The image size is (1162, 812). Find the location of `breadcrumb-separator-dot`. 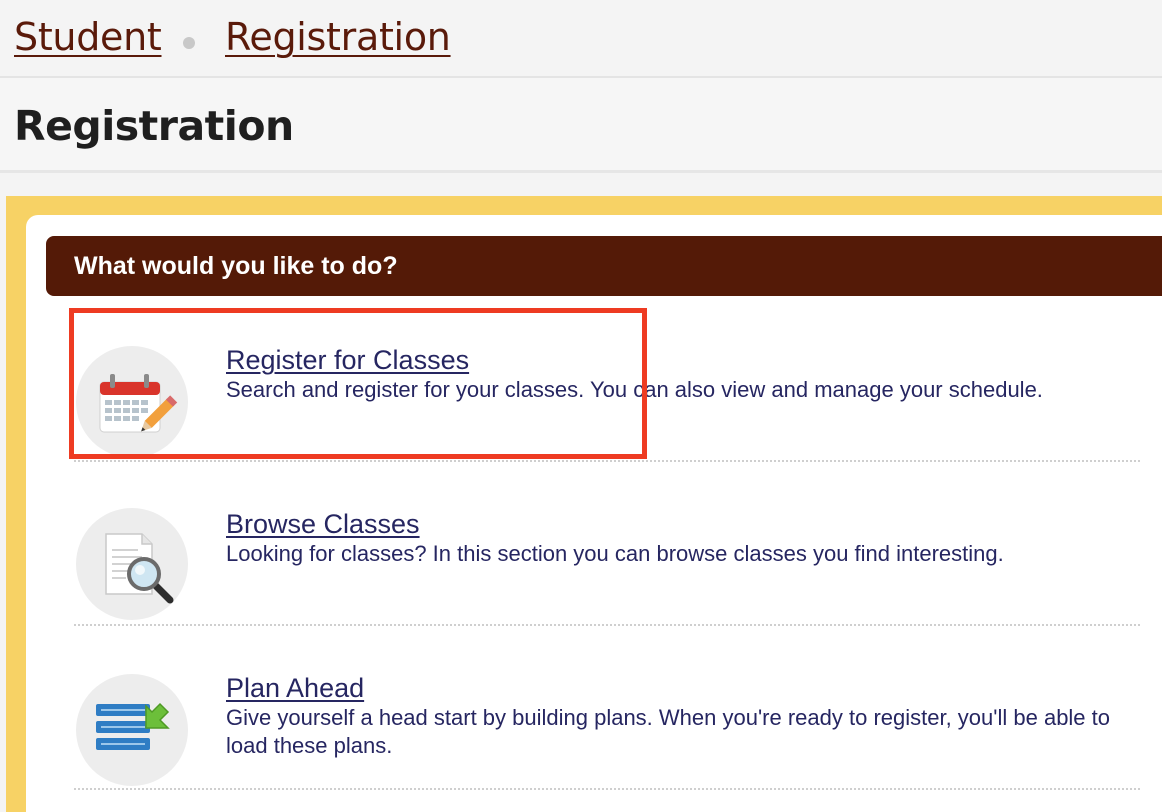

breadcrumb-separator-dot is located at coordinates (189, 43).